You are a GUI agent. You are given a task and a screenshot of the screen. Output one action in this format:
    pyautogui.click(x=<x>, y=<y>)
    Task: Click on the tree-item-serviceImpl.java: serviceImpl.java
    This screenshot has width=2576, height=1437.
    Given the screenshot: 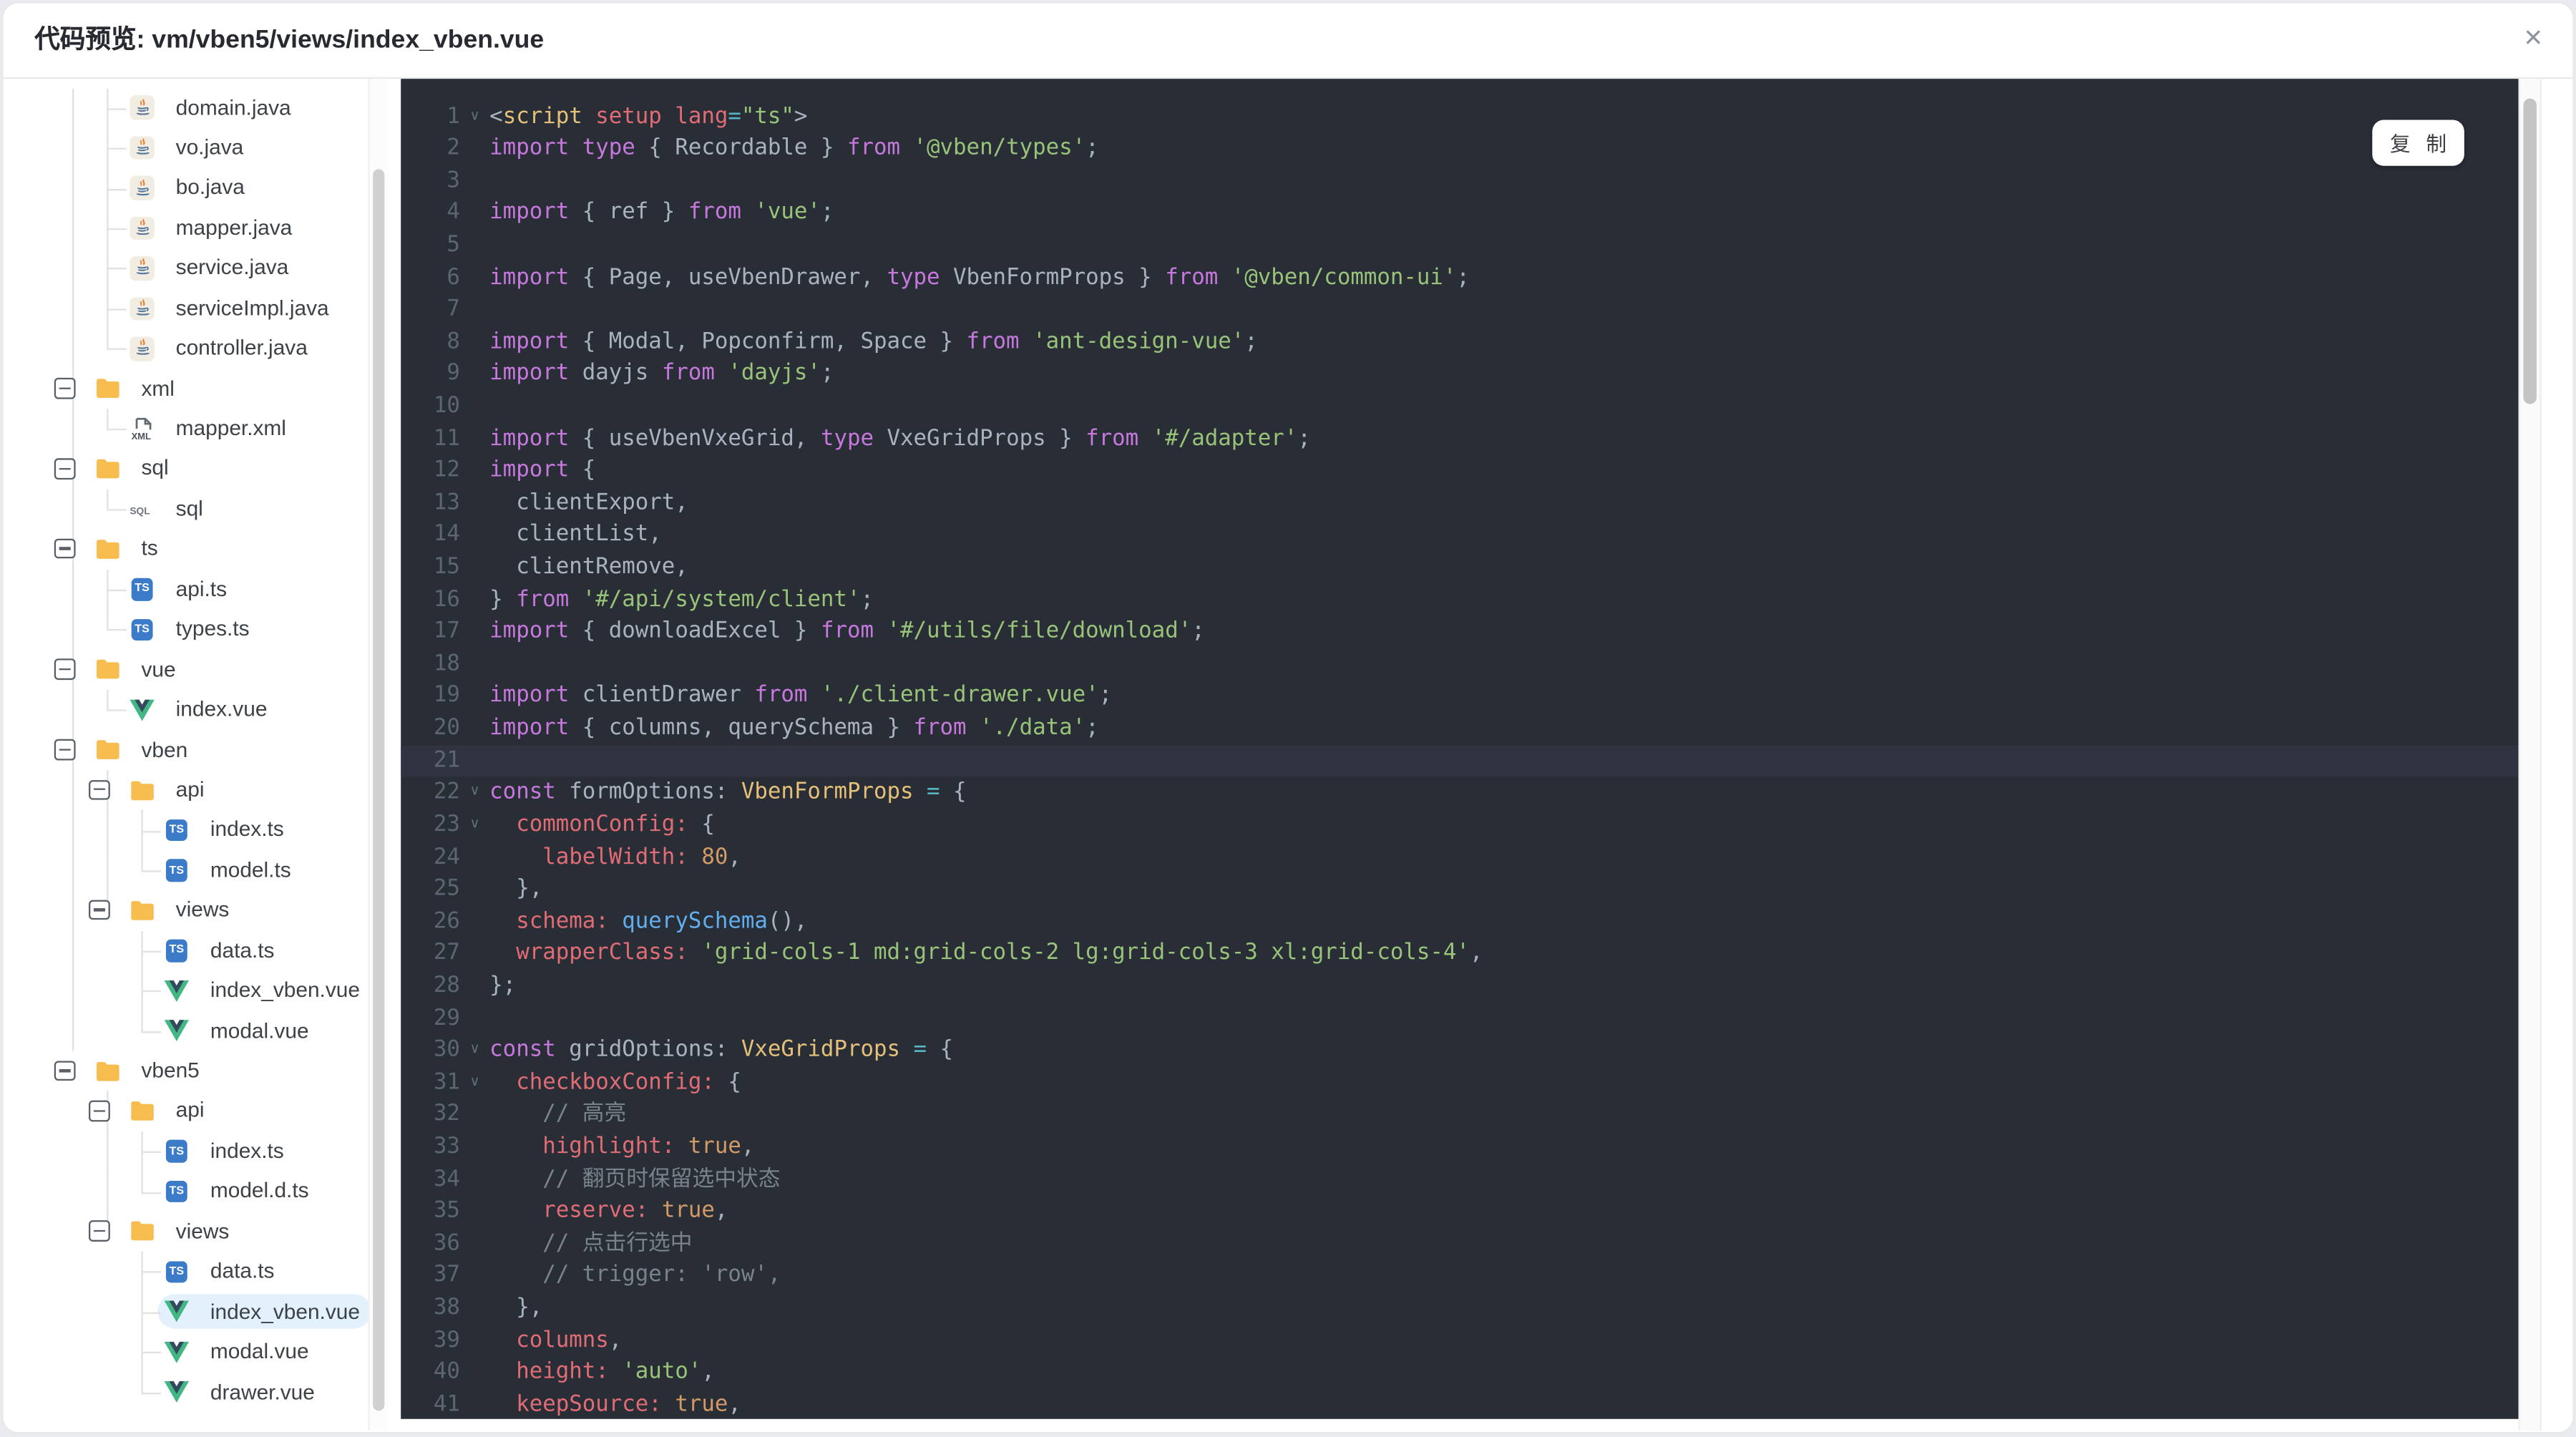 What is the action you would take?
    pyautogui.click(x=186, y=308)
    